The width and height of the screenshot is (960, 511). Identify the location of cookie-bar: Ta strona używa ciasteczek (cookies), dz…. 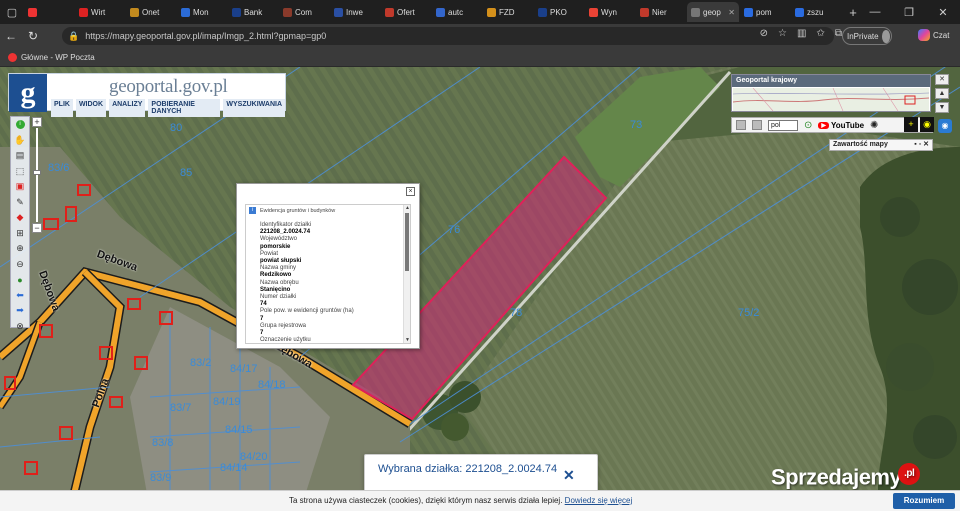
(480, 500).